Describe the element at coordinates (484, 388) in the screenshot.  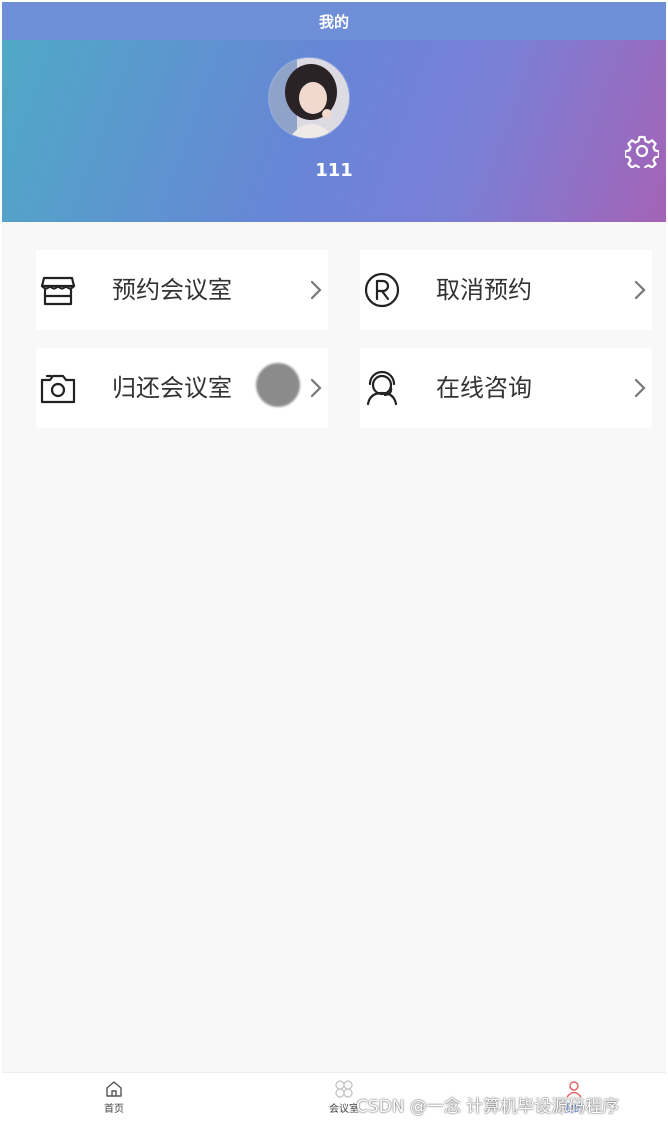
I see `online-consult-label: 在线咨询` at that location.